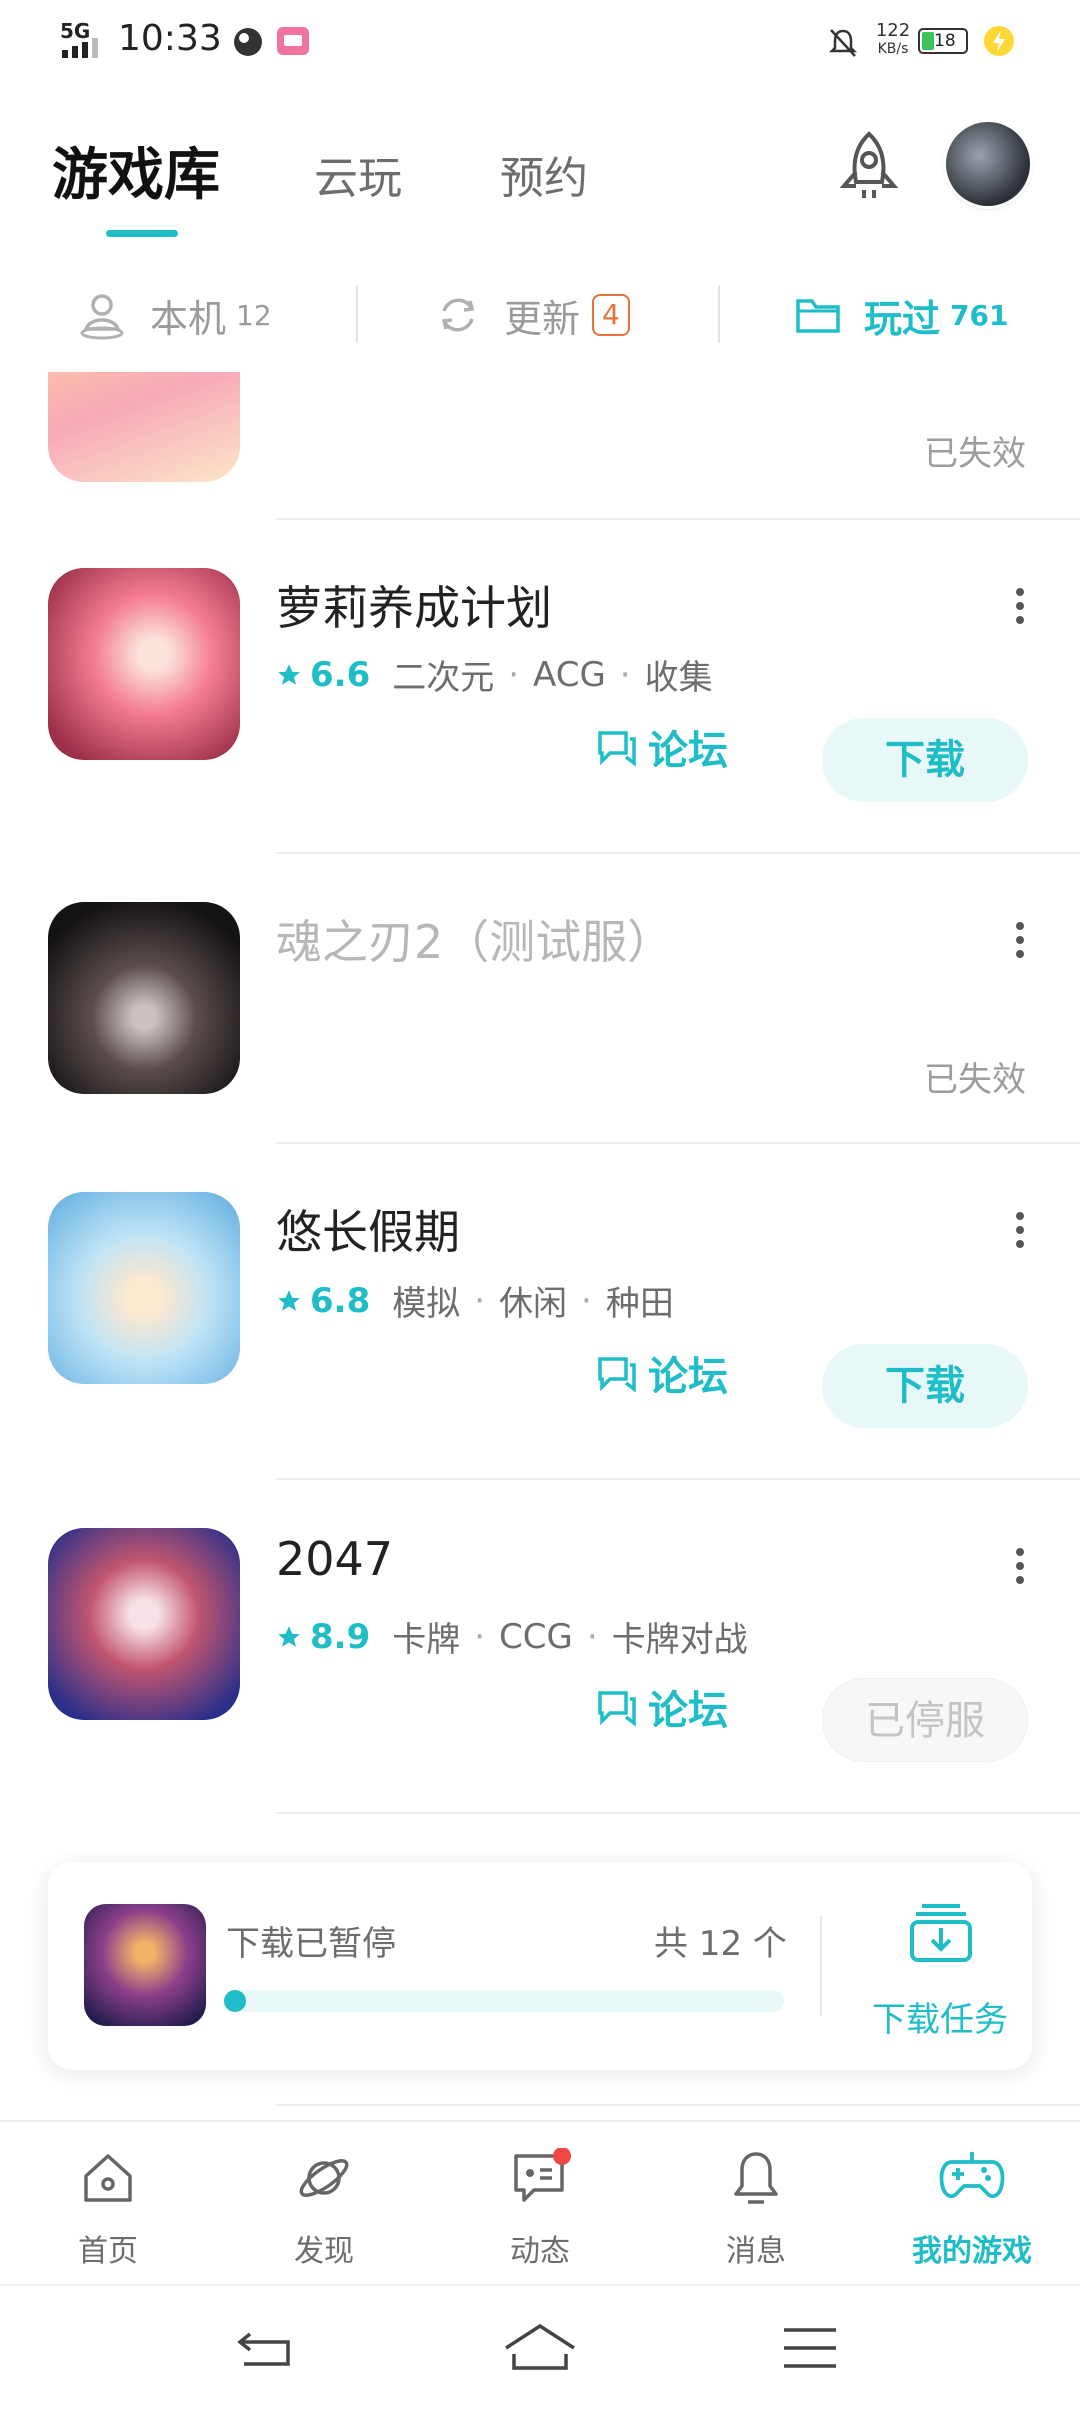  I want to click on tag: ACG, so click(569, 674).